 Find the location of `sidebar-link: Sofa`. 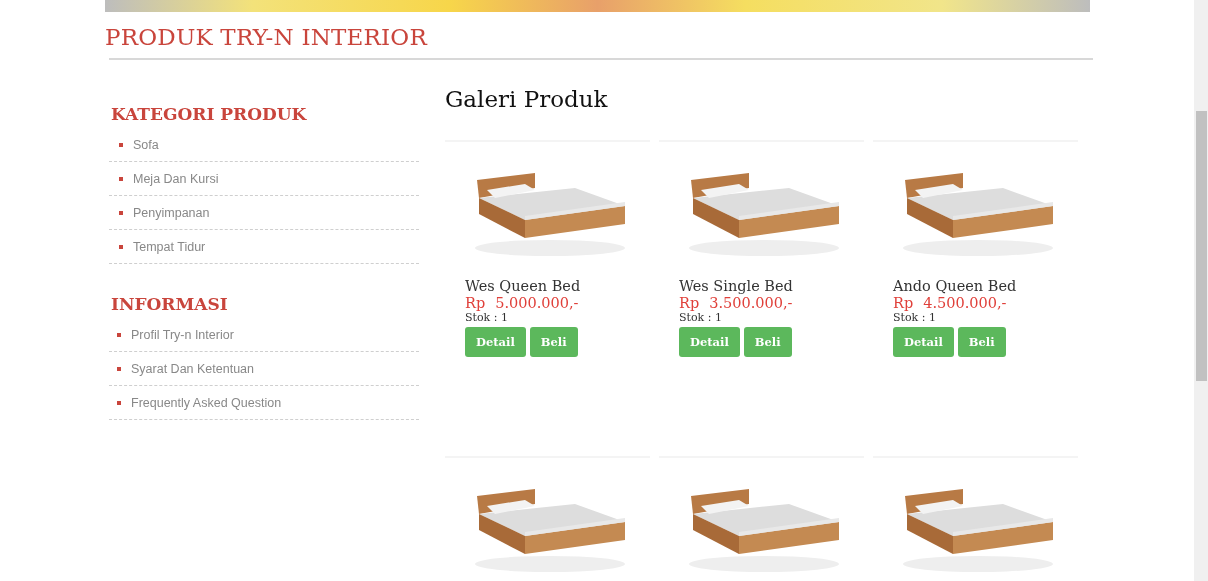

sidebar-link: Sofa is located at coordinates (264, 145).